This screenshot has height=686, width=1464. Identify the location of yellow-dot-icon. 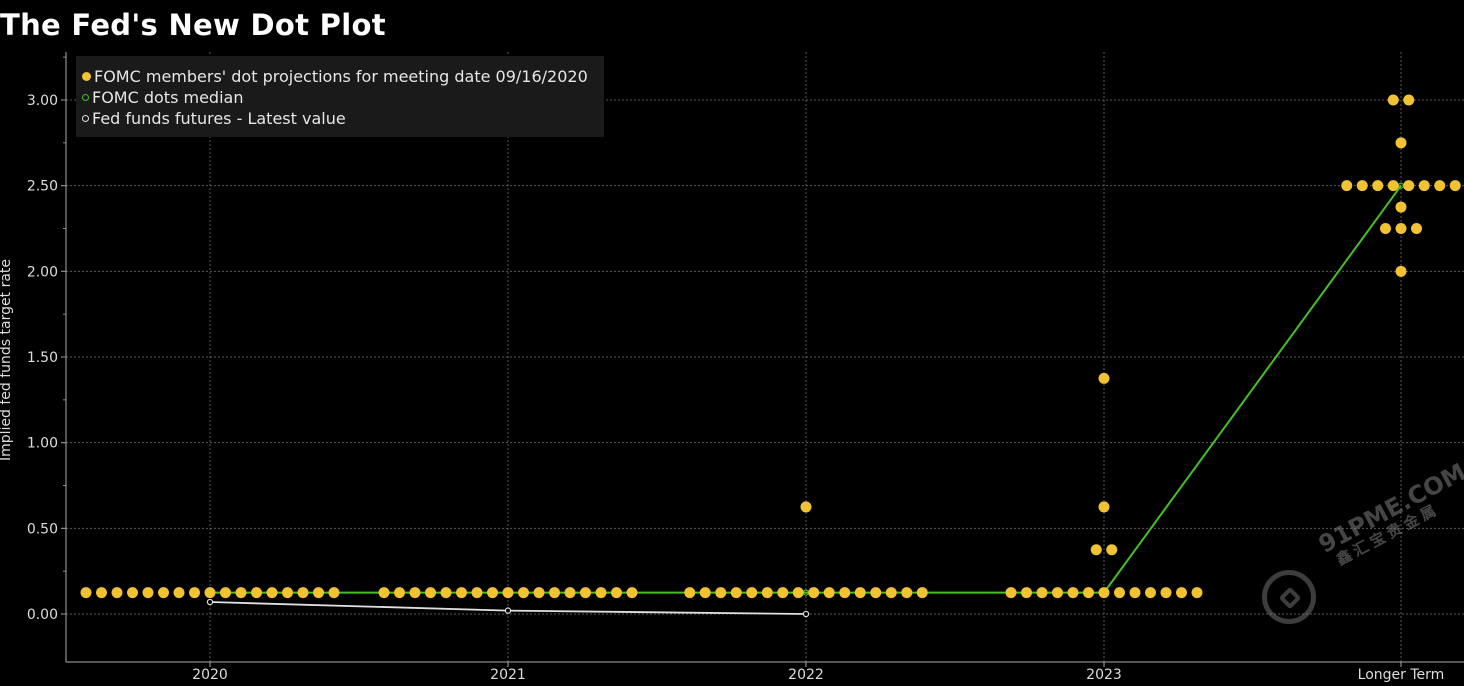
(86, 76).